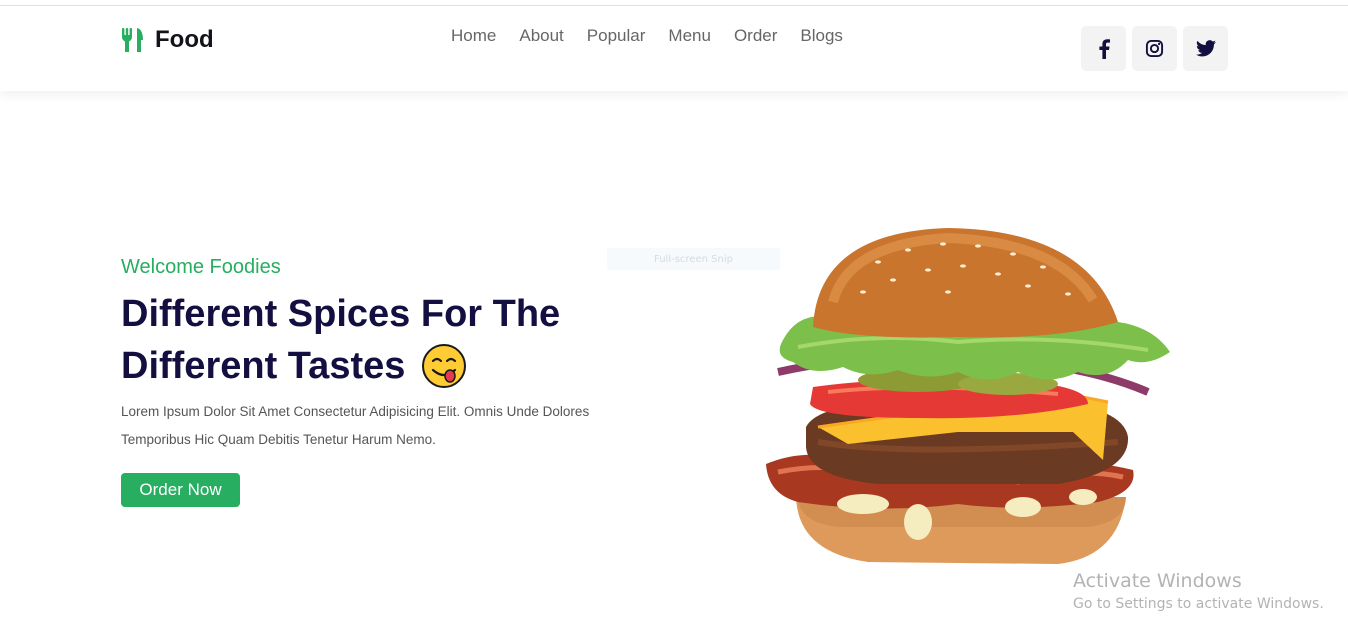 Image resolution: width=1348 pixels, height=643 pixels. I want to click on nav-order: Order, so click(755, 36).